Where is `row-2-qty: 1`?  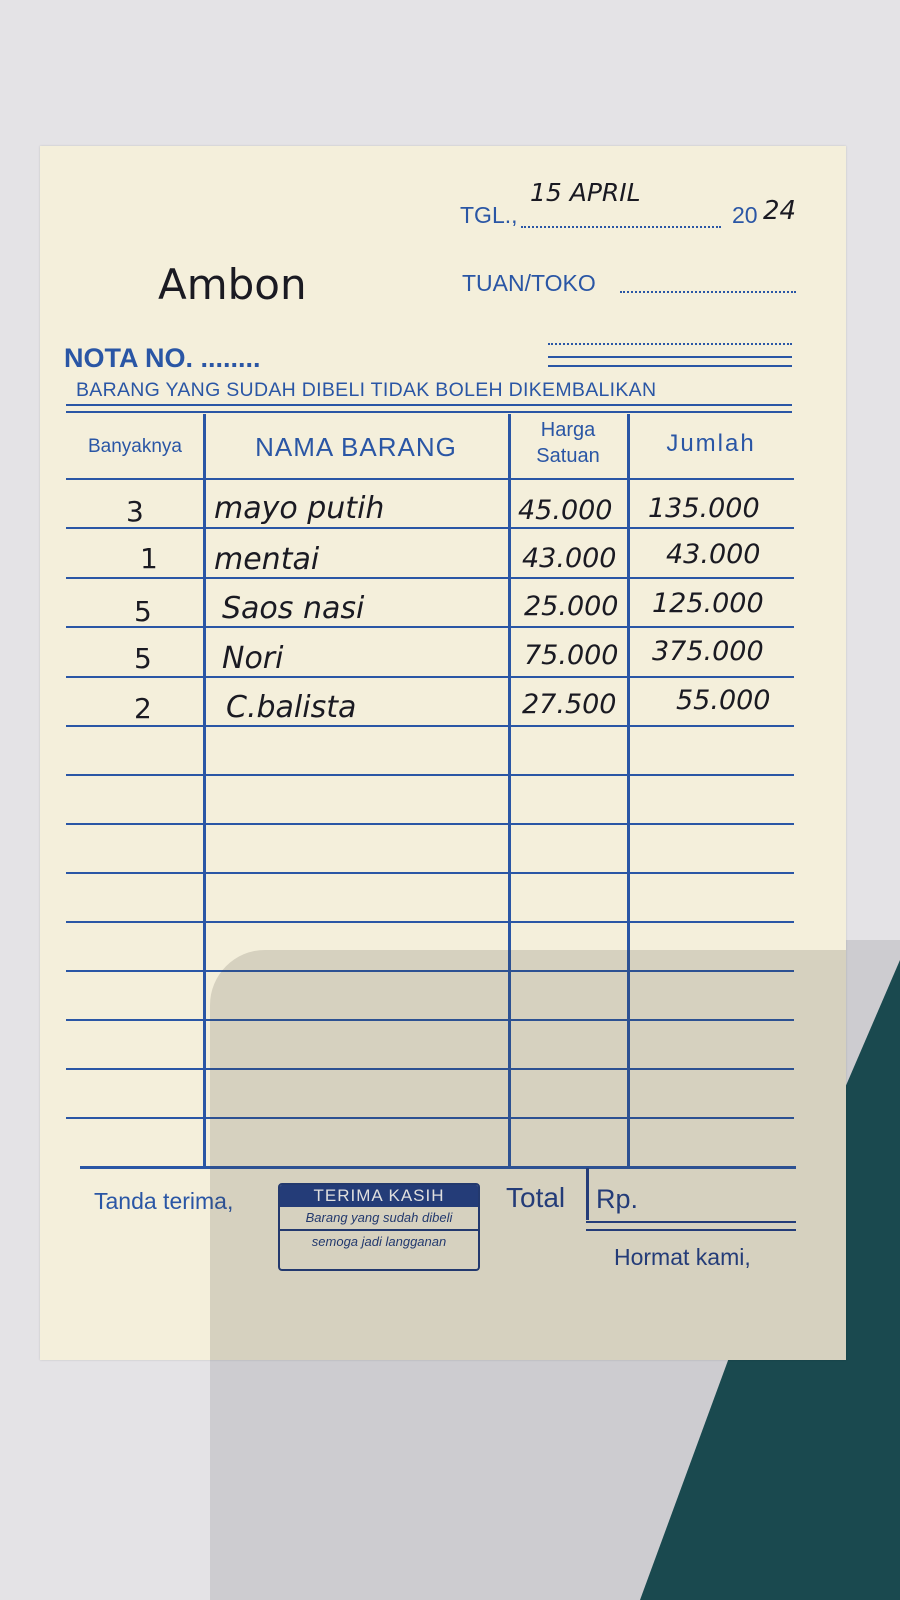
row-2-qty: 1 is located at coordinates (149, 558).